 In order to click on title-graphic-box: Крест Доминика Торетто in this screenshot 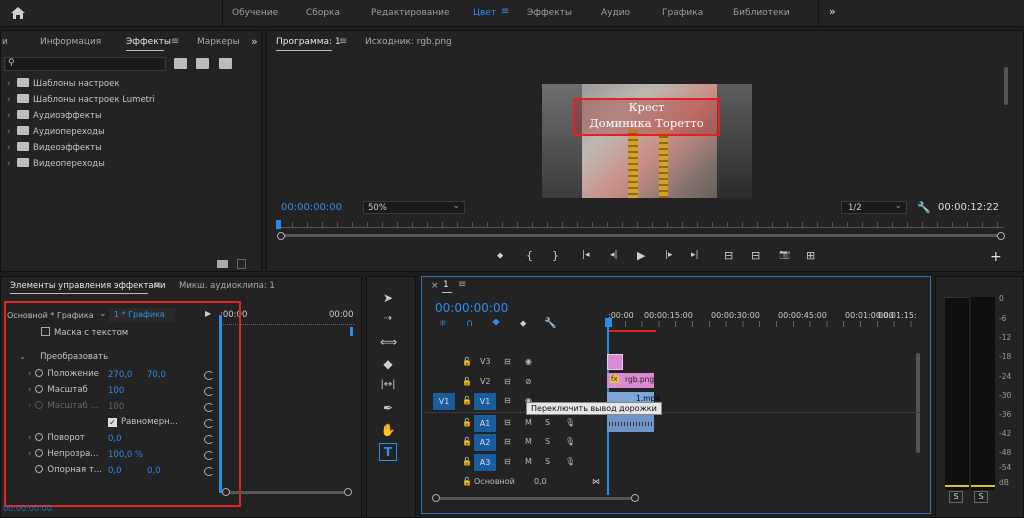, I will do `click(646, 117)`.